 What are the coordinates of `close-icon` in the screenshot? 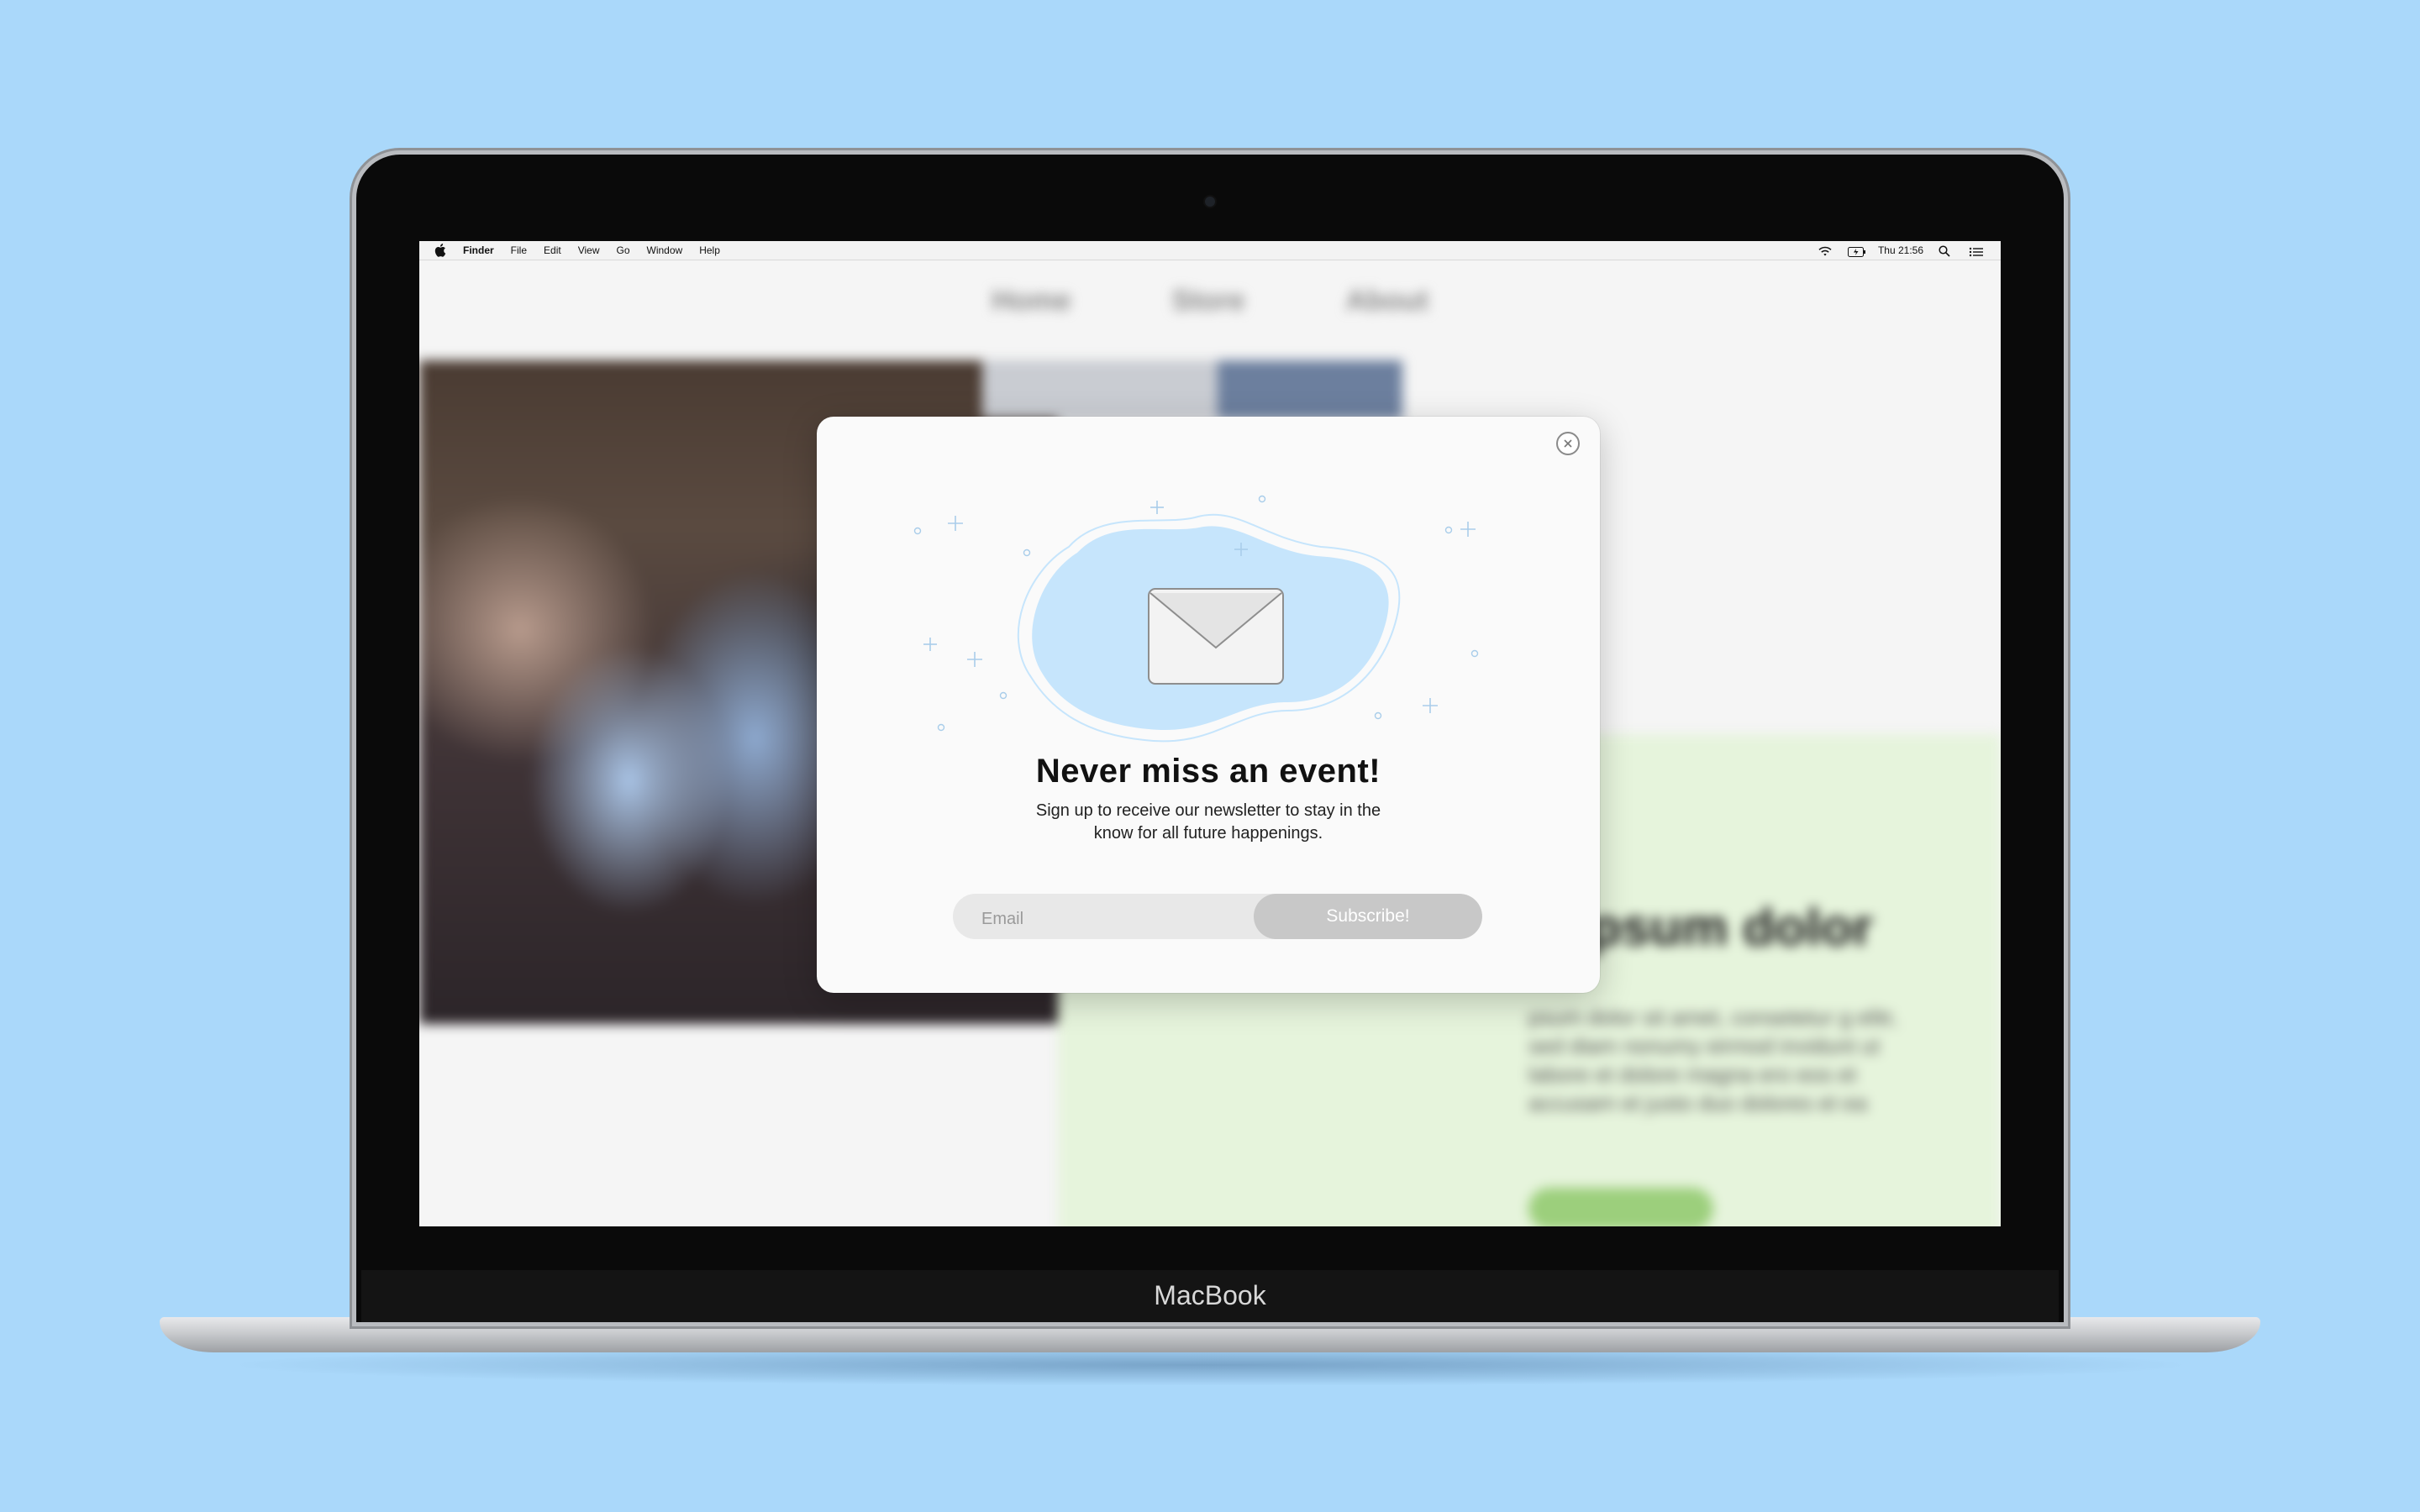 It's located at (1568, 443).